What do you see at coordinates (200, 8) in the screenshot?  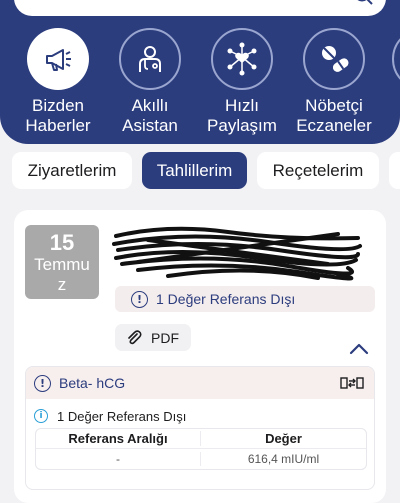 I see `search-bar` at bounding box center [200, 8].